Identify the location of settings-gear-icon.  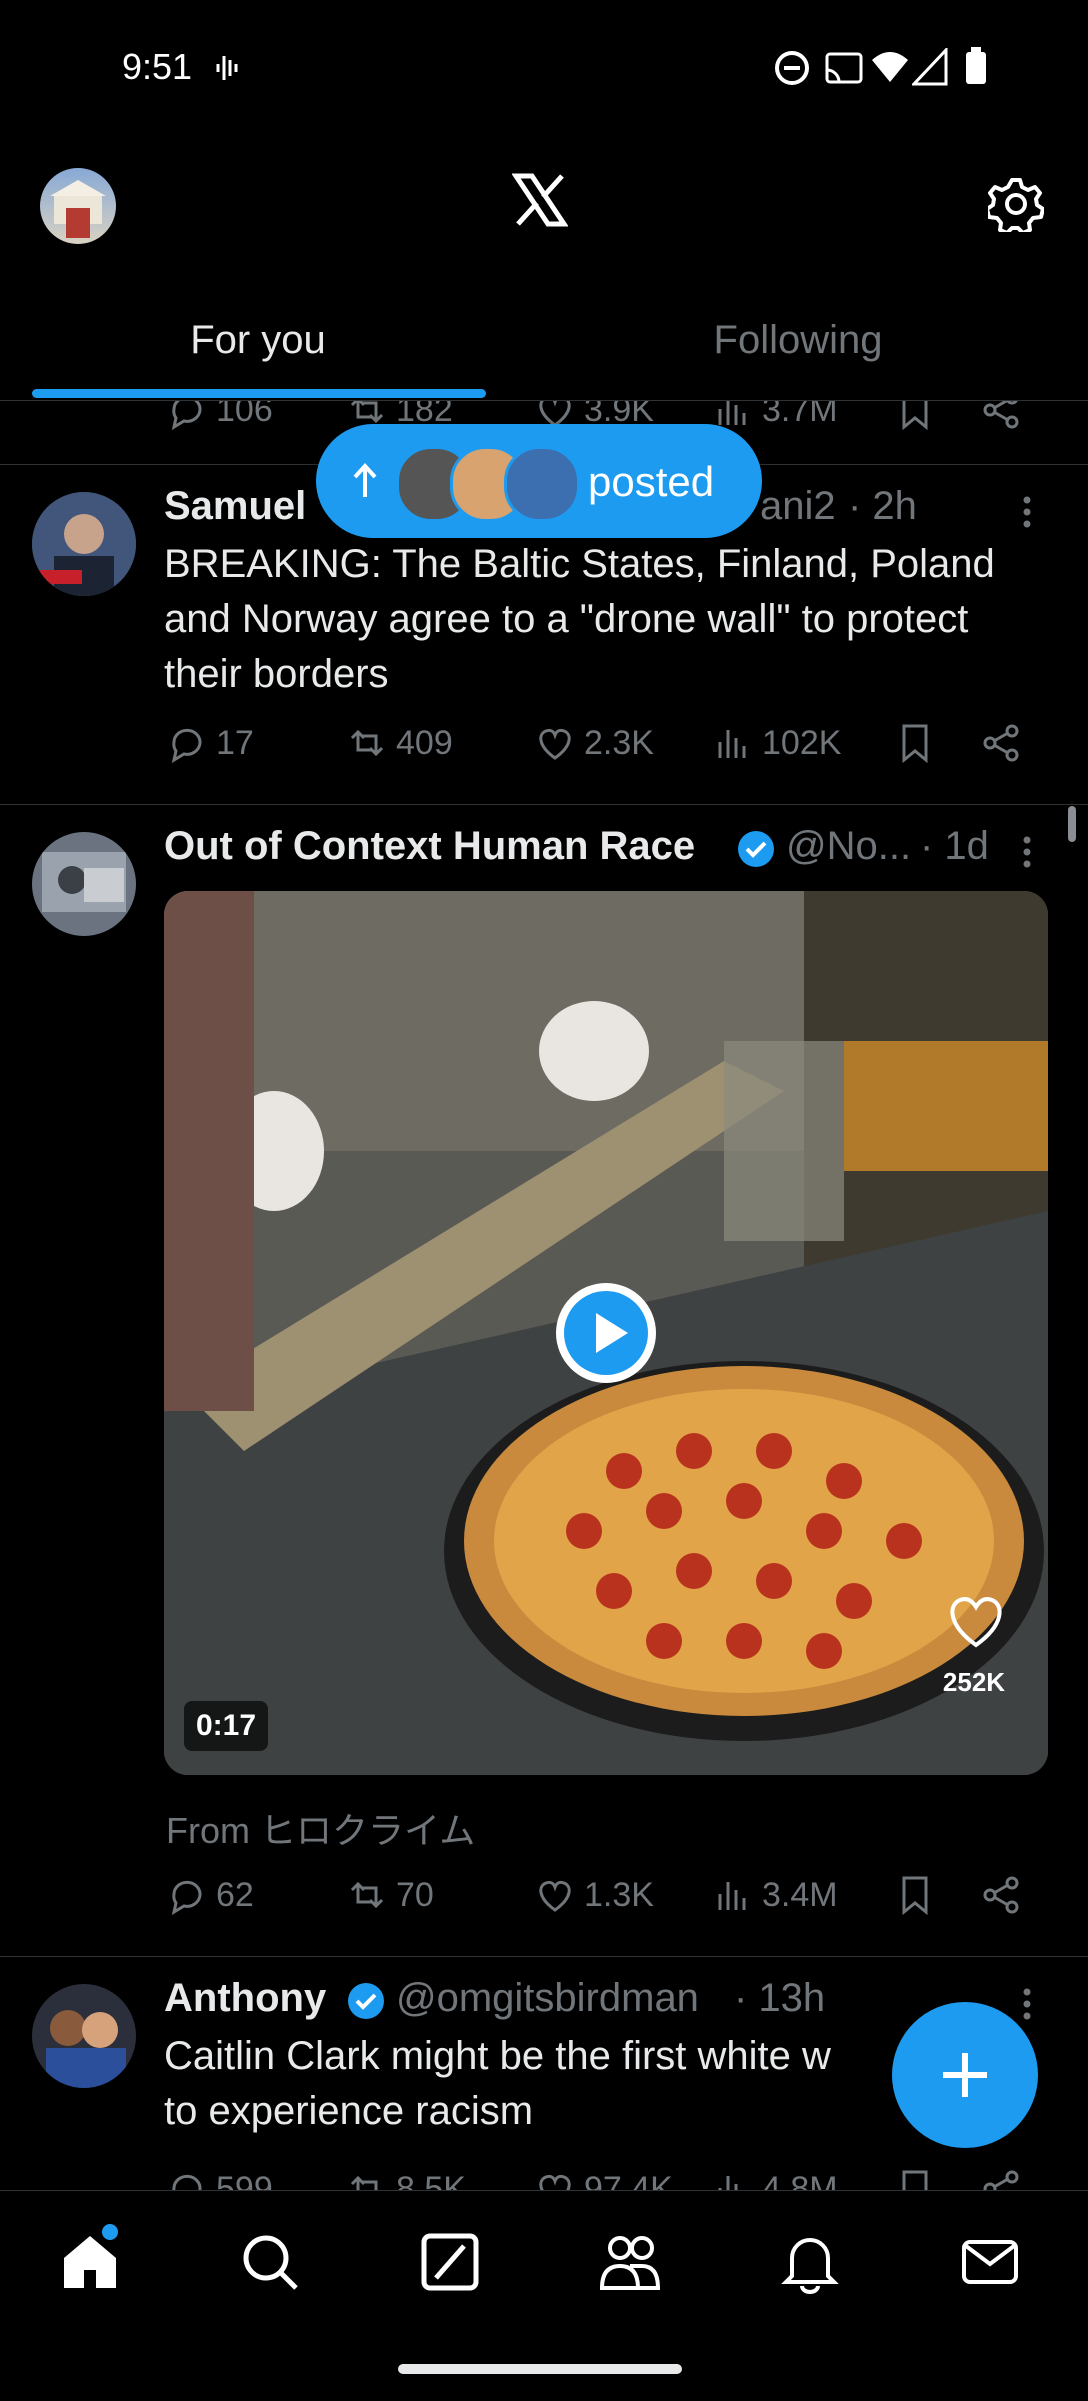
(1016, 204).